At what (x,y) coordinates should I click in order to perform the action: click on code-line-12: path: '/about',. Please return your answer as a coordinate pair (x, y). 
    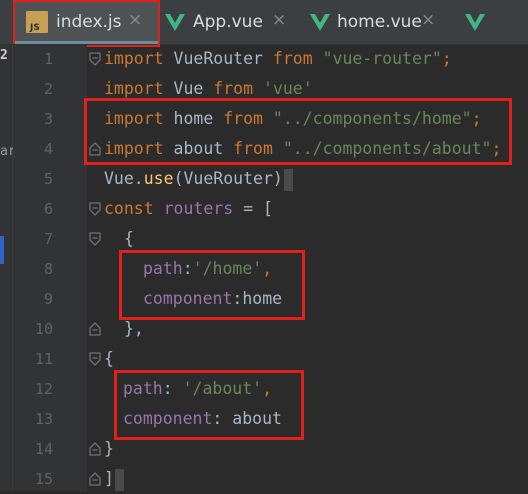
    Looking at the image, I should click on (197, 389).